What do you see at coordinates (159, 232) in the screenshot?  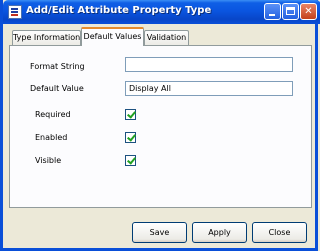 I see `save-button: Save` at bounding box center [159, 232].